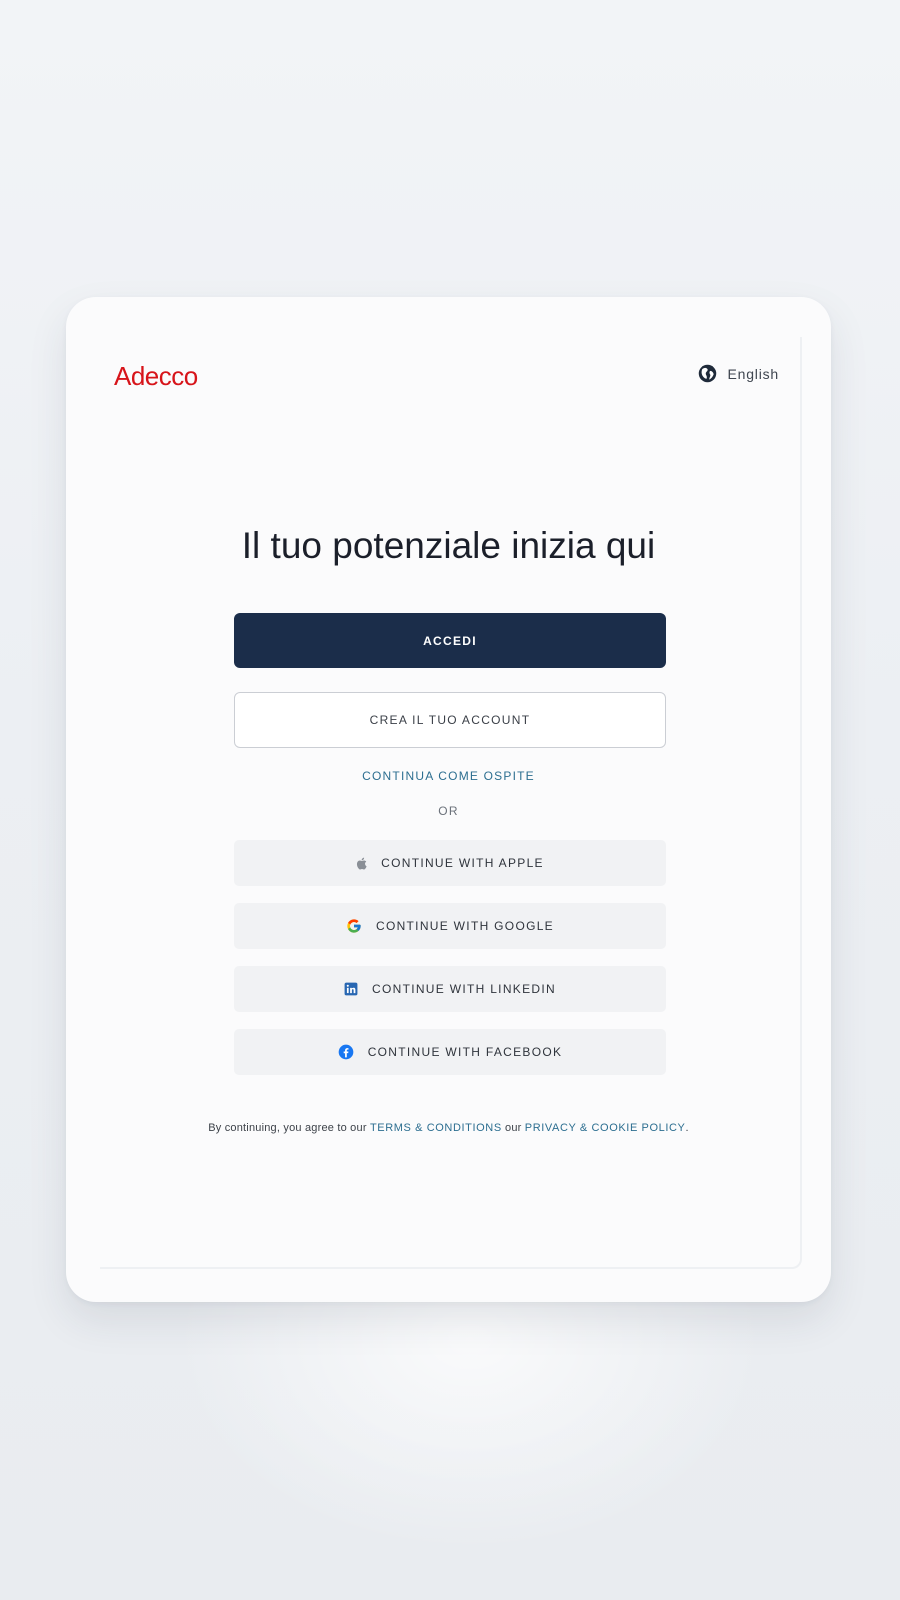 This screenshot has height=1600, width=900. I want to click on terms-link: TERMS & CONDITIONS, so click(436, 1128).